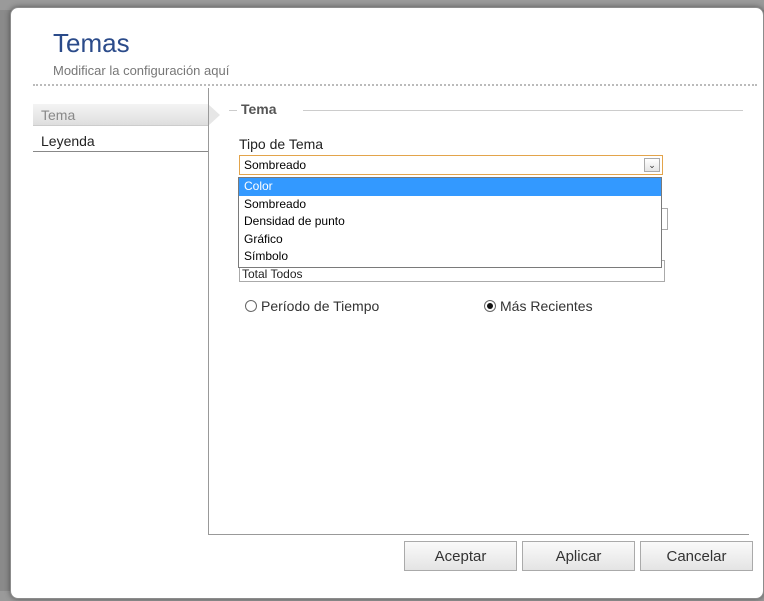 The image size is (764, 601). I want to click on sidebar-item-label: Leyenda, so click(68, 141).